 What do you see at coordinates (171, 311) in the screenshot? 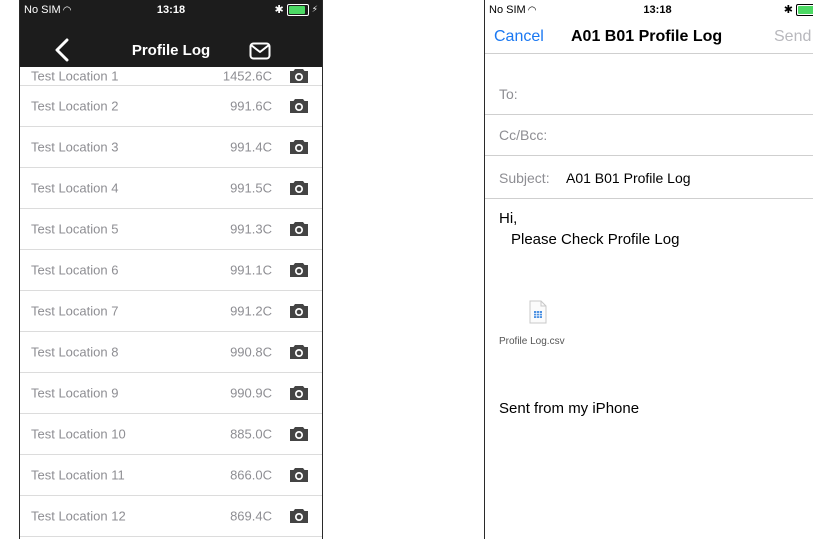
I see `table-row: Test Location 7 991.2C` at bounding box center [171, 311].